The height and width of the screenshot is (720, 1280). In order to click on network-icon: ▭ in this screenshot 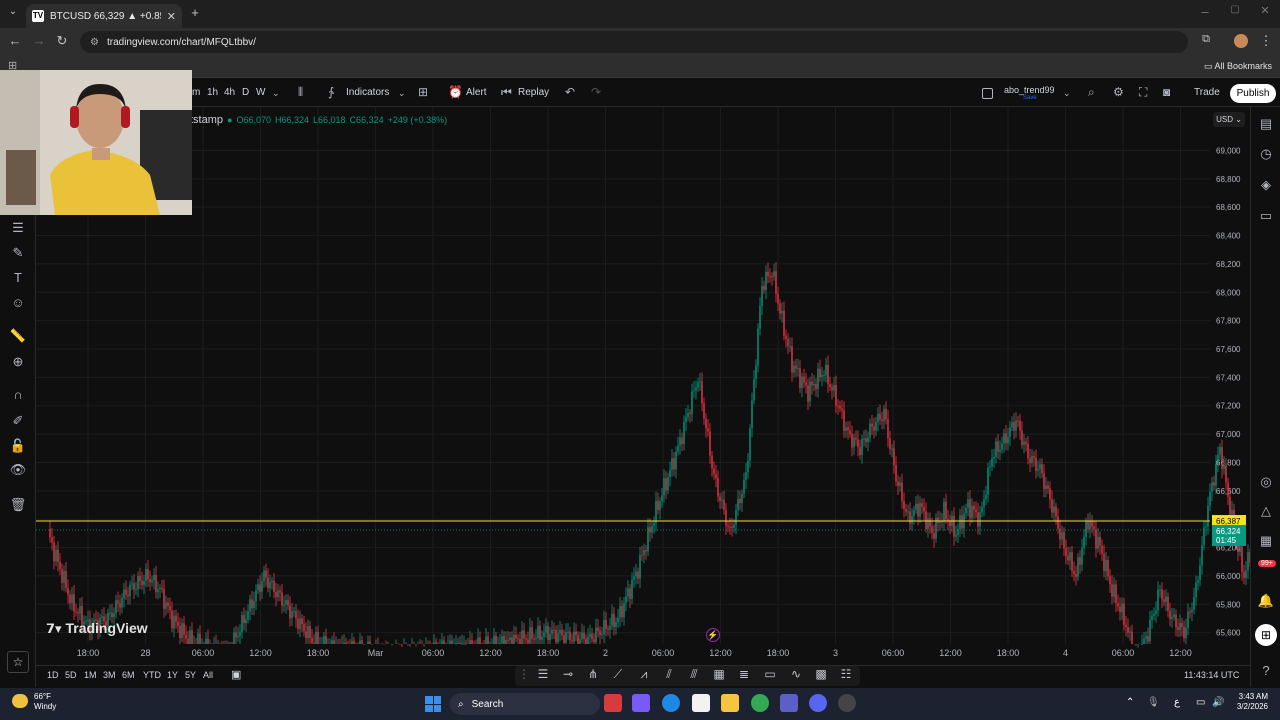, I will do `click(1200, 702)`.